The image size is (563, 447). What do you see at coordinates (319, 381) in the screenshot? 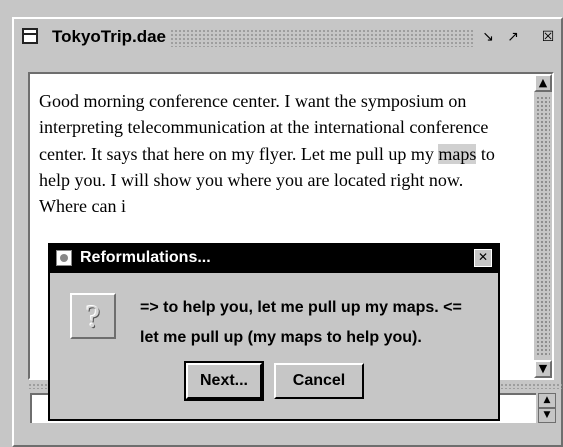
I see `cancel-button: Cancel` at bounding box center [319, 381].